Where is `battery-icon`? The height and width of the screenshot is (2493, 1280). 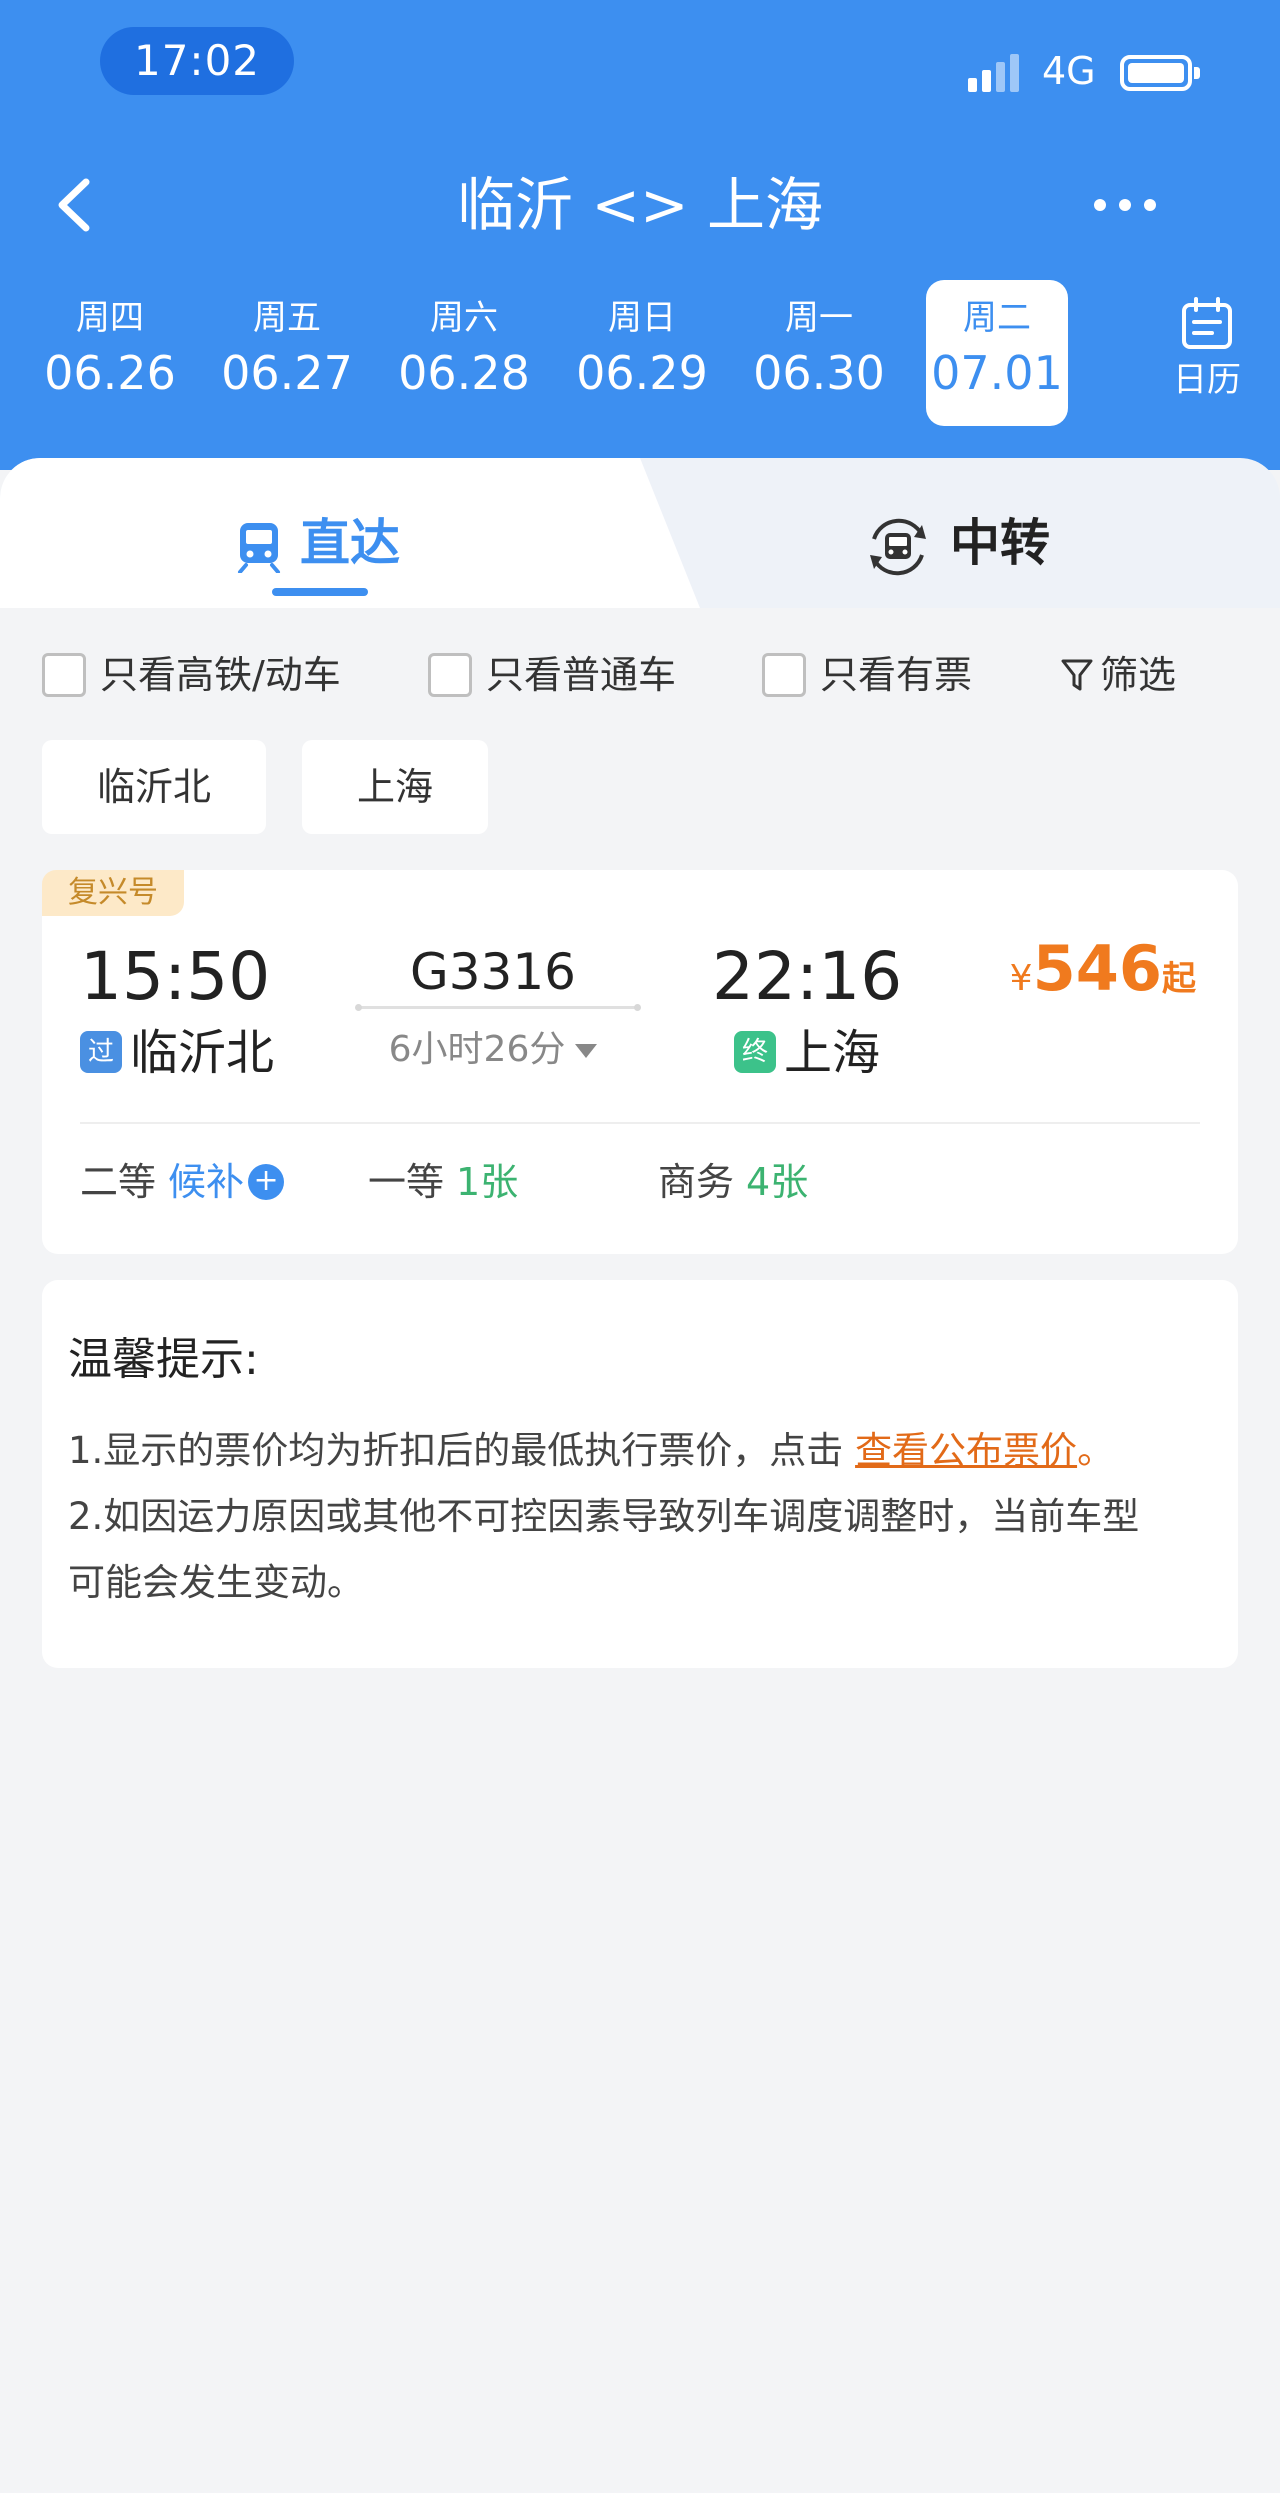 battery-icon is located at coordinates (1160, 73).